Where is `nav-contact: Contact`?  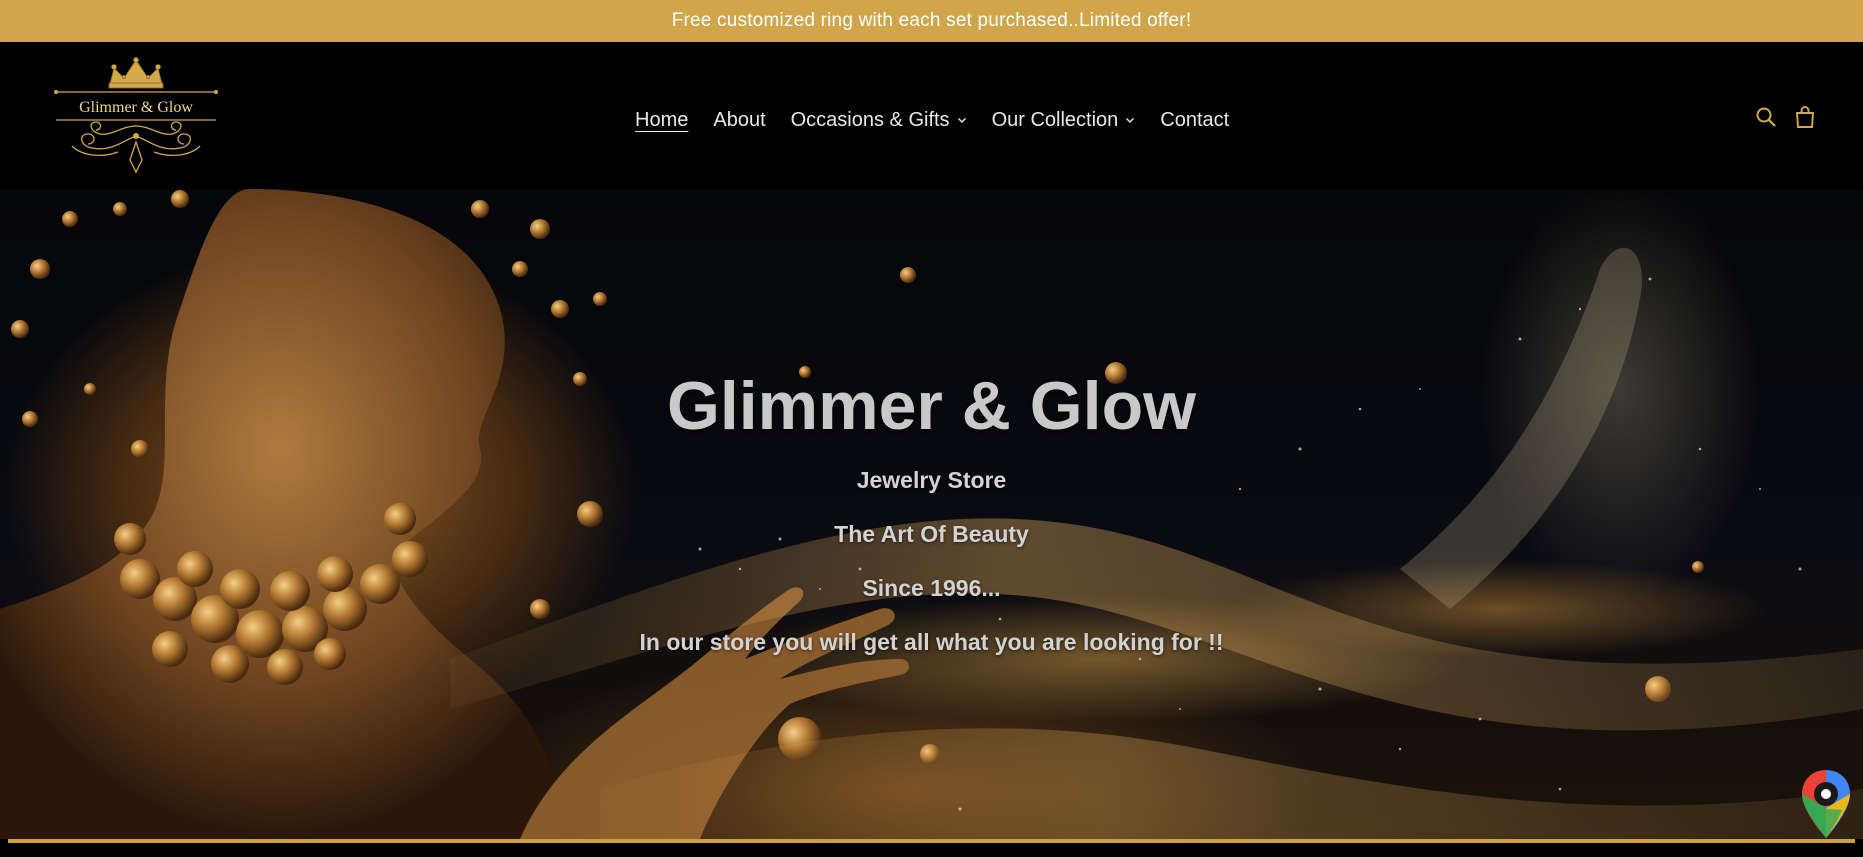 nav-contact: Contact is located at coordinates (1194, 120).